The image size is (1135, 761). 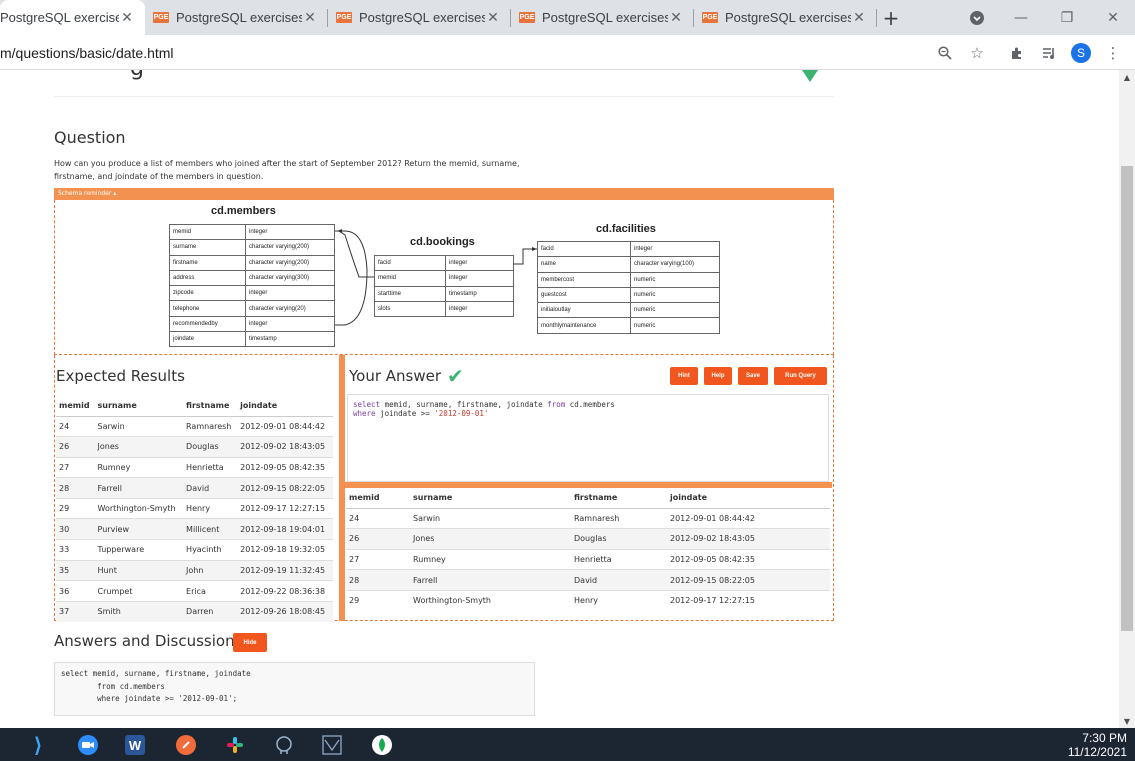 What do you see at coordinates (235, 745) in the screenshot?
I see `slack-icon` at bounding box center [235, 745].